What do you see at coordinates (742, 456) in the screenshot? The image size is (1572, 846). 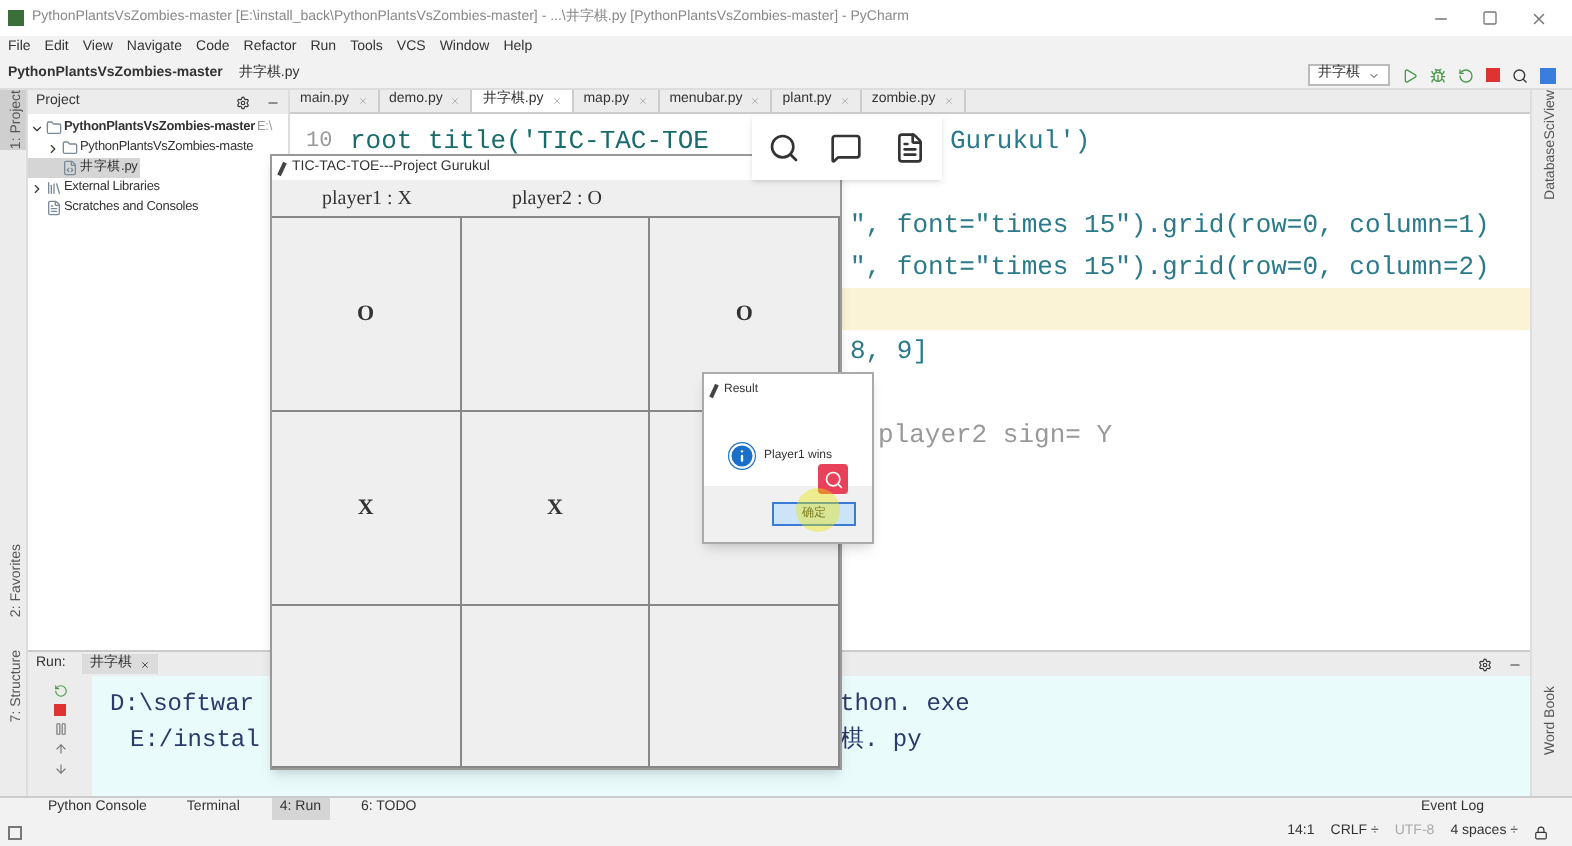 I see `info-icon` at bounding box center [742, 456].